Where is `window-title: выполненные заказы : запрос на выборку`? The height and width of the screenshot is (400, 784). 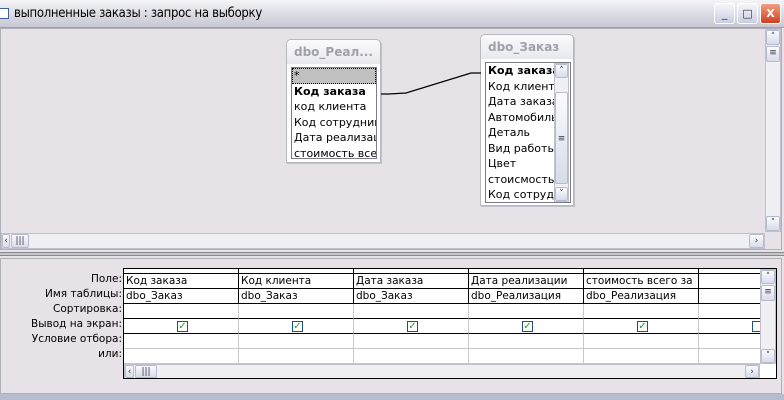 window-title: выполненные заказы : запрос на выборку is located at coordinates (138, 13).